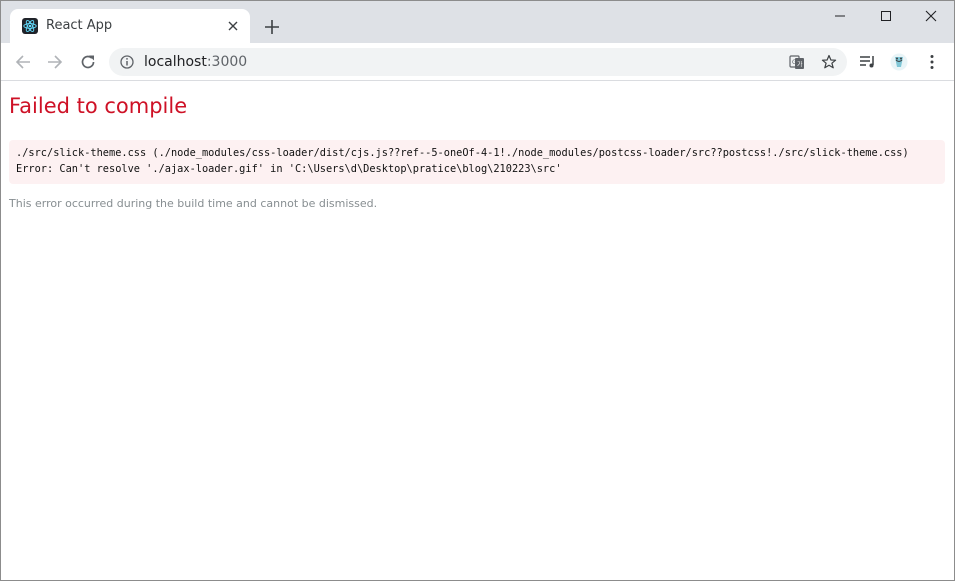 This screenshot has height=581, width=955. I want to click on kebab-menu-icon, so click(932, 62).